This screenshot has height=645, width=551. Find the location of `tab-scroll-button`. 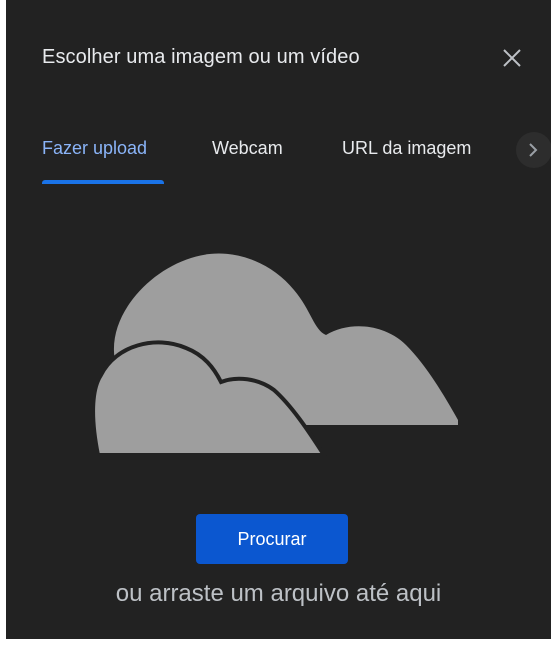

tab-scroll-button is located at coordinates (533, 150).